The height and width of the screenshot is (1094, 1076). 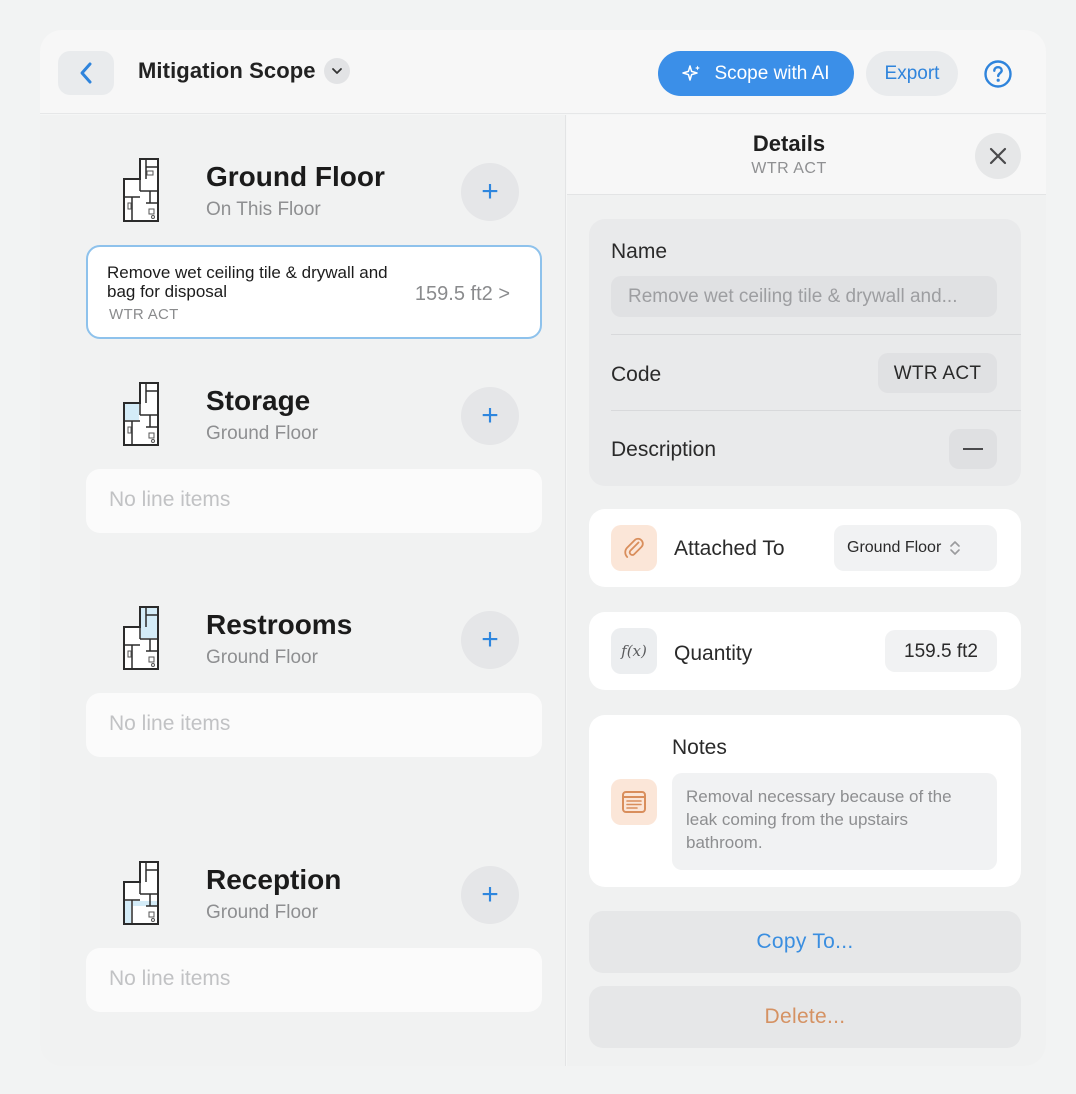 What do you see at coordinates (805, 548) in the screenshot?
I see `attached-to-row: Attached To Ground Floor` at bounding box center [805, 548].